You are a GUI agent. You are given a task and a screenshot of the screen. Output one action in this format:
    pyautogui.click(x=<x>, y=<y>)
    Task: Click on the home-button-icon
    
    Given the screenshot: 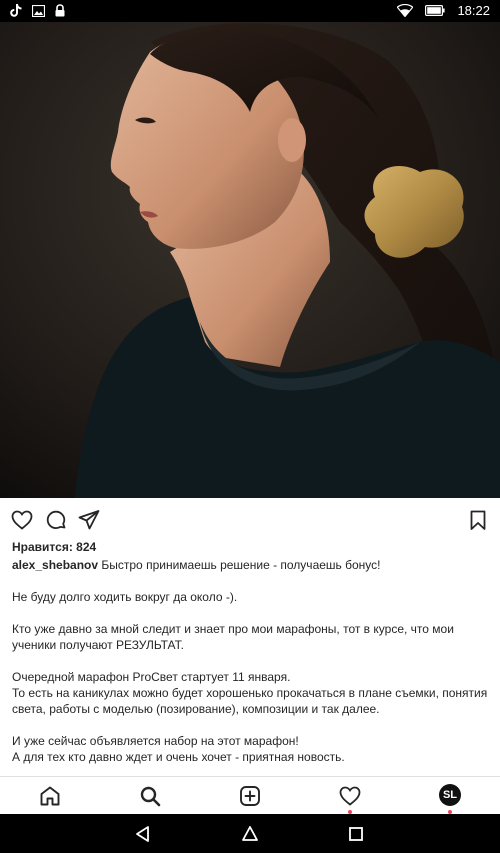 What is the action you would take?
    pyautogui.click(x=250, y=834)
    